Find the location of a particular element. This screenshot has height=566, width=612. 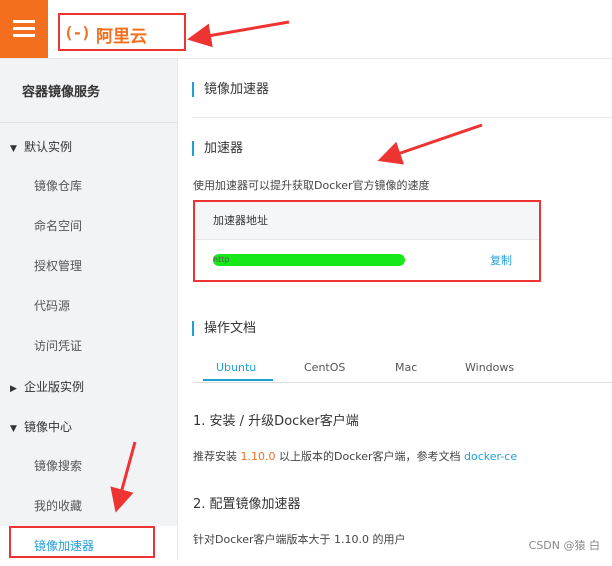

sidebar-group-label: 镜像中心 is located at coordinates (48, 427).